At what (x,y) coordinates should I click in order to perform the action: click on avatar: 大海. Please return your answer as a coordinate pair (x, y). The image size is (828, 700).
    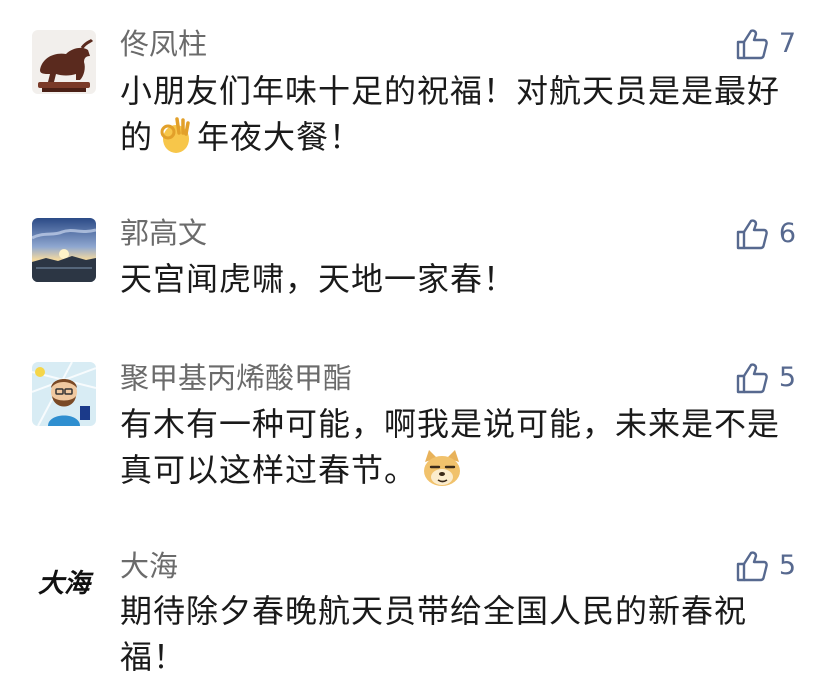
    Looking at the image, I should click on (64, 582).